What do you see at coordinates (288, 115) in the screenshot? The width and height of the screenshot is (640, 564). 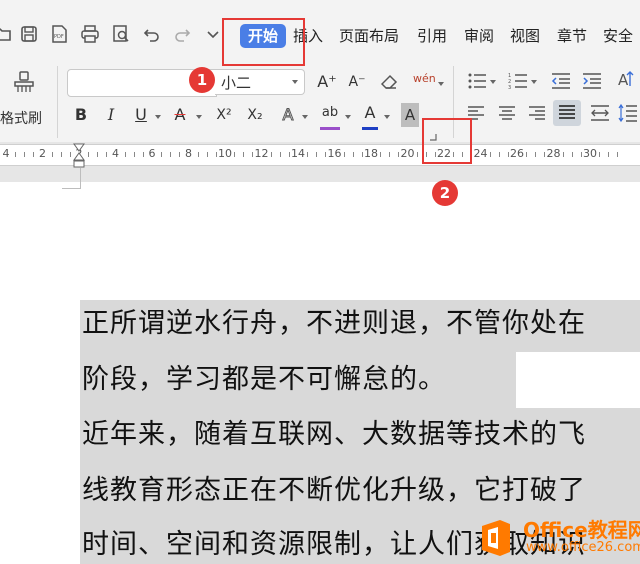 I see `text-effect-button: A` at bounding box center [288, 115].